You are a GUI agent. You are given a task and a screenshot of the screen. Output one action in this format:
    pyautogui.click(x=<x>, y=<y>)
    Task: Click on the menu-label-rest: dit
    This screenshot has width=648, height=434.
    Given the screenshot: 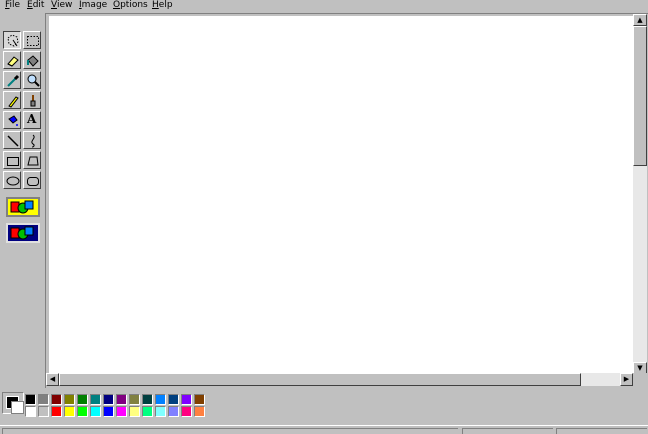 What is the action you would take?
    pyautogui.click(x=38, y=5)
    